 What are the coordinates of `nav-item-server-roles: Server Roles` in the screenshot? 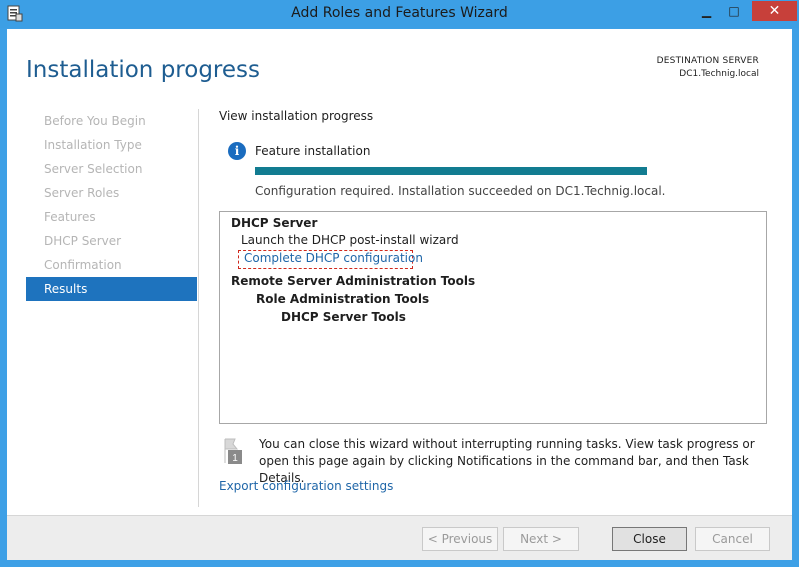 It's located at (111, 193).